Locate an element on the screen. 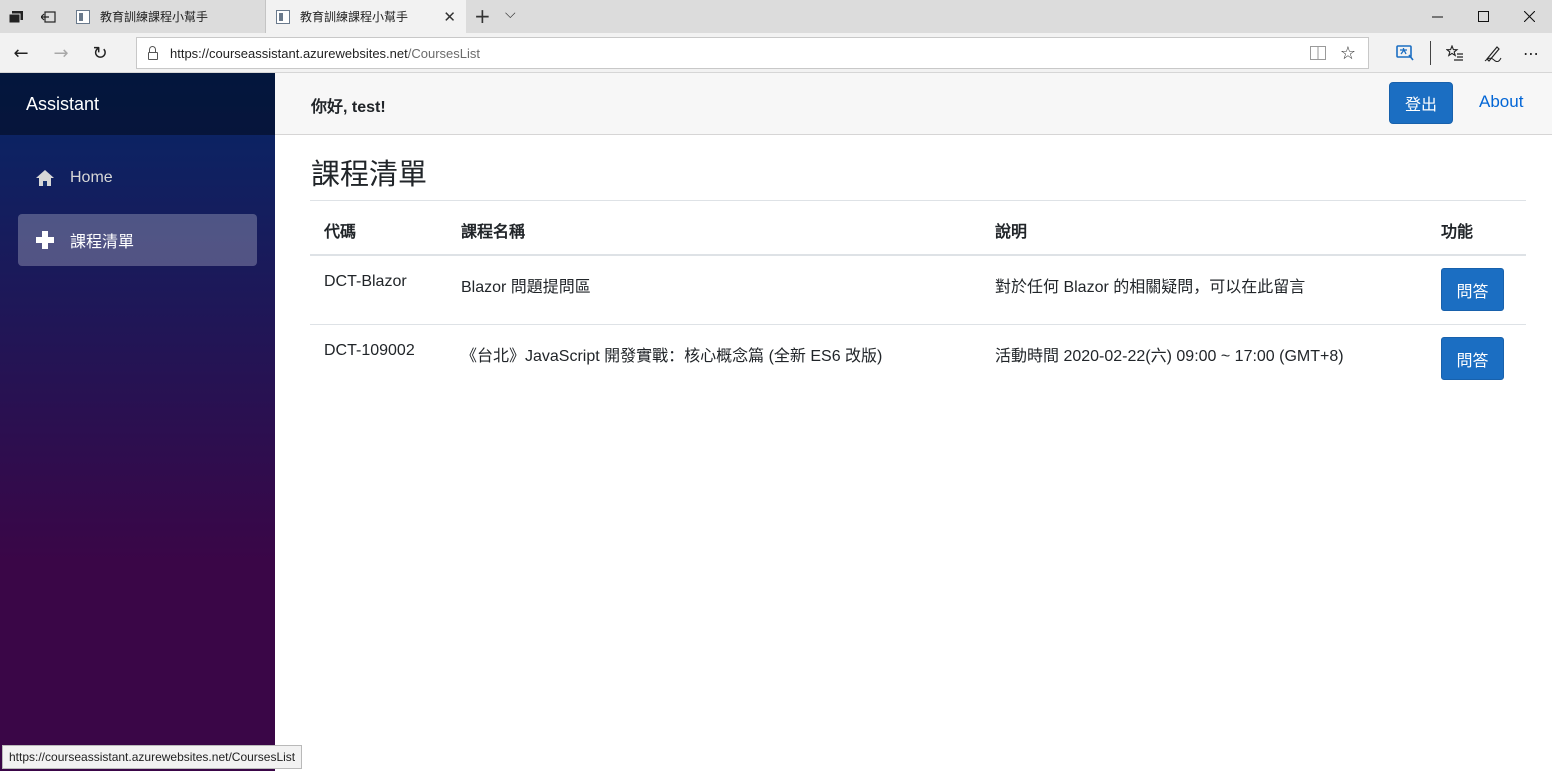 This screenshot has height=771, width=1552. column-header-description: 說明 is located at coordinates (1011, 231).